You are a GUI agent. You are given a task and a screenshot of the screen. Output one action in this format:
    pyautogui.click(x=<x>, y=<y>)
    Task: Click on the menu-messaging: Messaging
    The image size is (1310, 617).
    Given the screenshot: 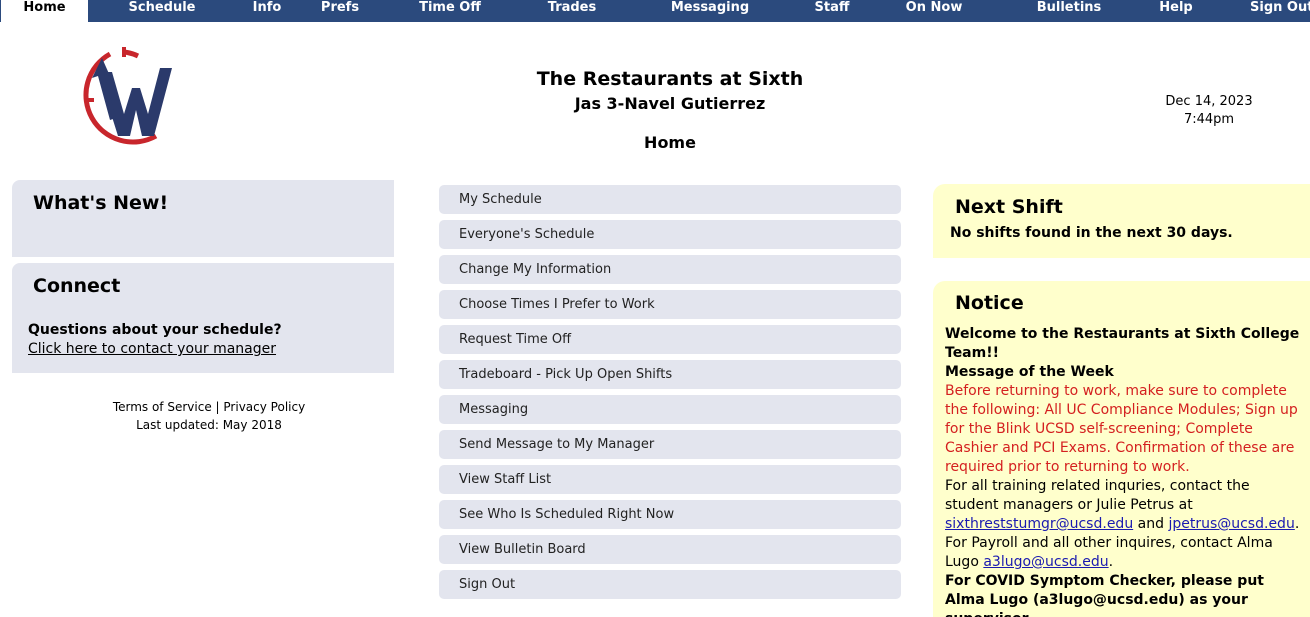 What is the action you would take?
    pyautogui.click(x=670, y=409)
    